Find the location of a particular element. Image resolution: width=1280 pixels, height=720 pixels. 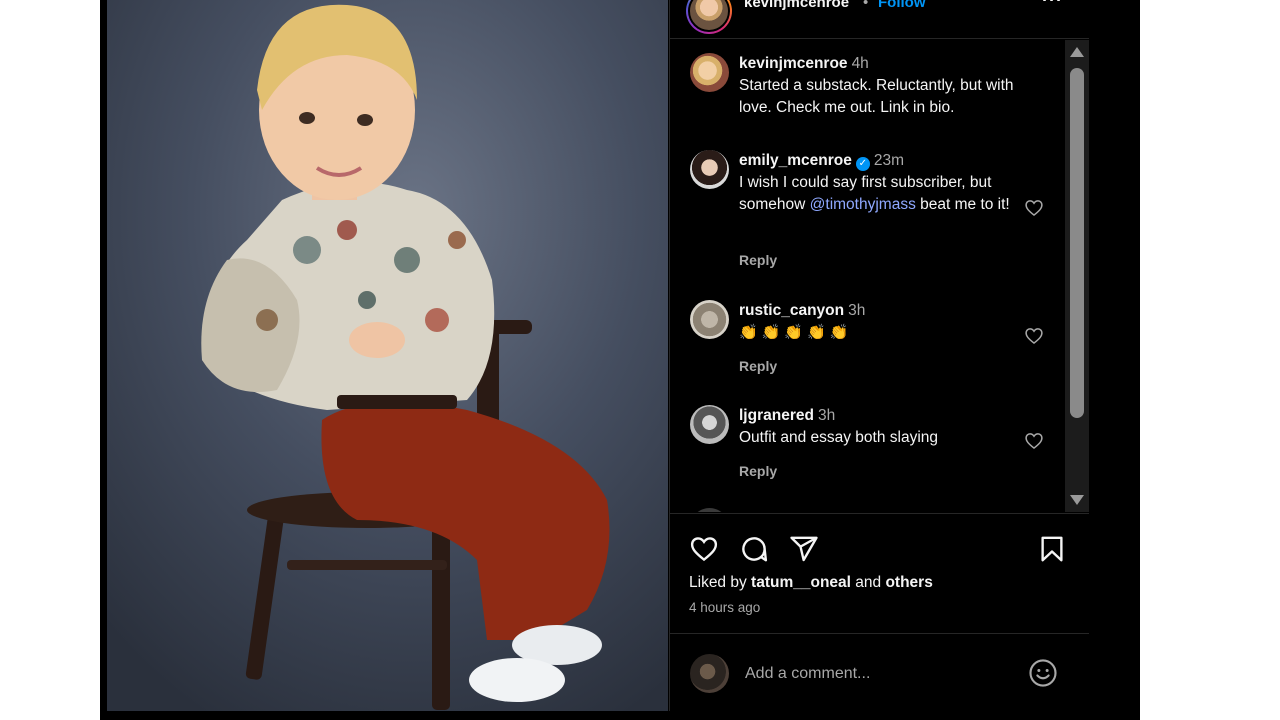

likes-summary: Liked by tatum__oneal and others is located at coordinates (811, 583).